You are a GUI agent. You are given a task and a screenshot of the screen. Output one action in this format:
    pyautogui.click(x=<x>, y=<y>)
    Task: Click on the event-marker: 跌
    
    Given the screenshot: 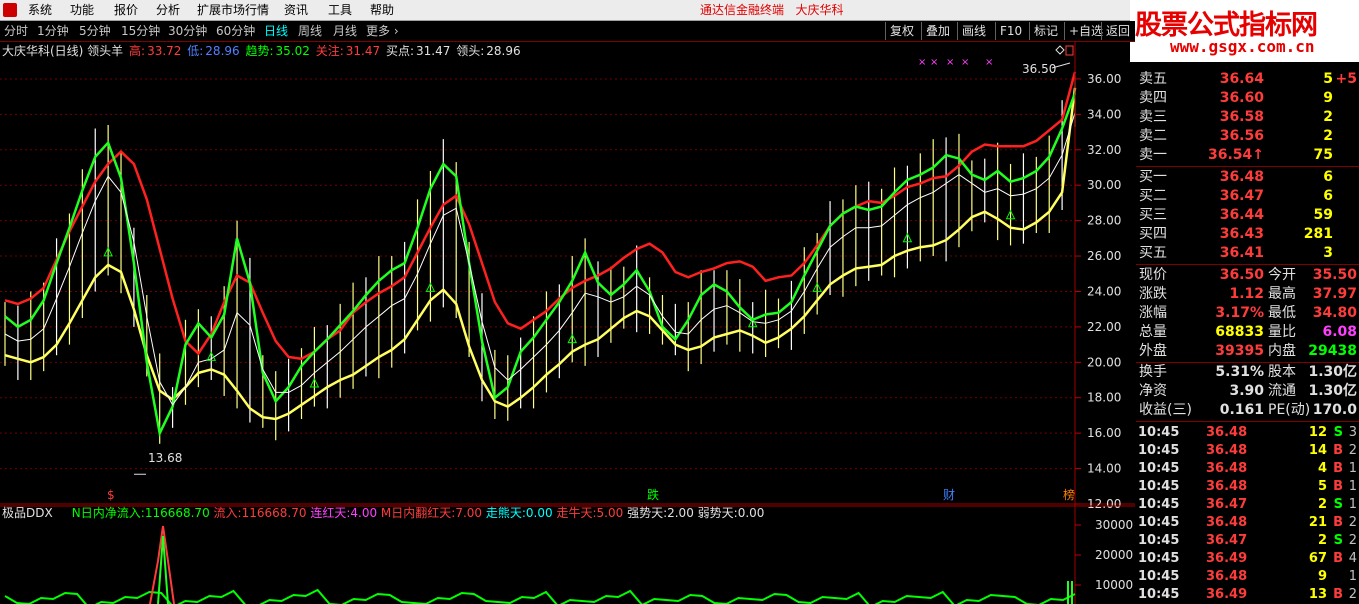 What is the action you would take?
    pyautogui.click(x=653, y=494)
    